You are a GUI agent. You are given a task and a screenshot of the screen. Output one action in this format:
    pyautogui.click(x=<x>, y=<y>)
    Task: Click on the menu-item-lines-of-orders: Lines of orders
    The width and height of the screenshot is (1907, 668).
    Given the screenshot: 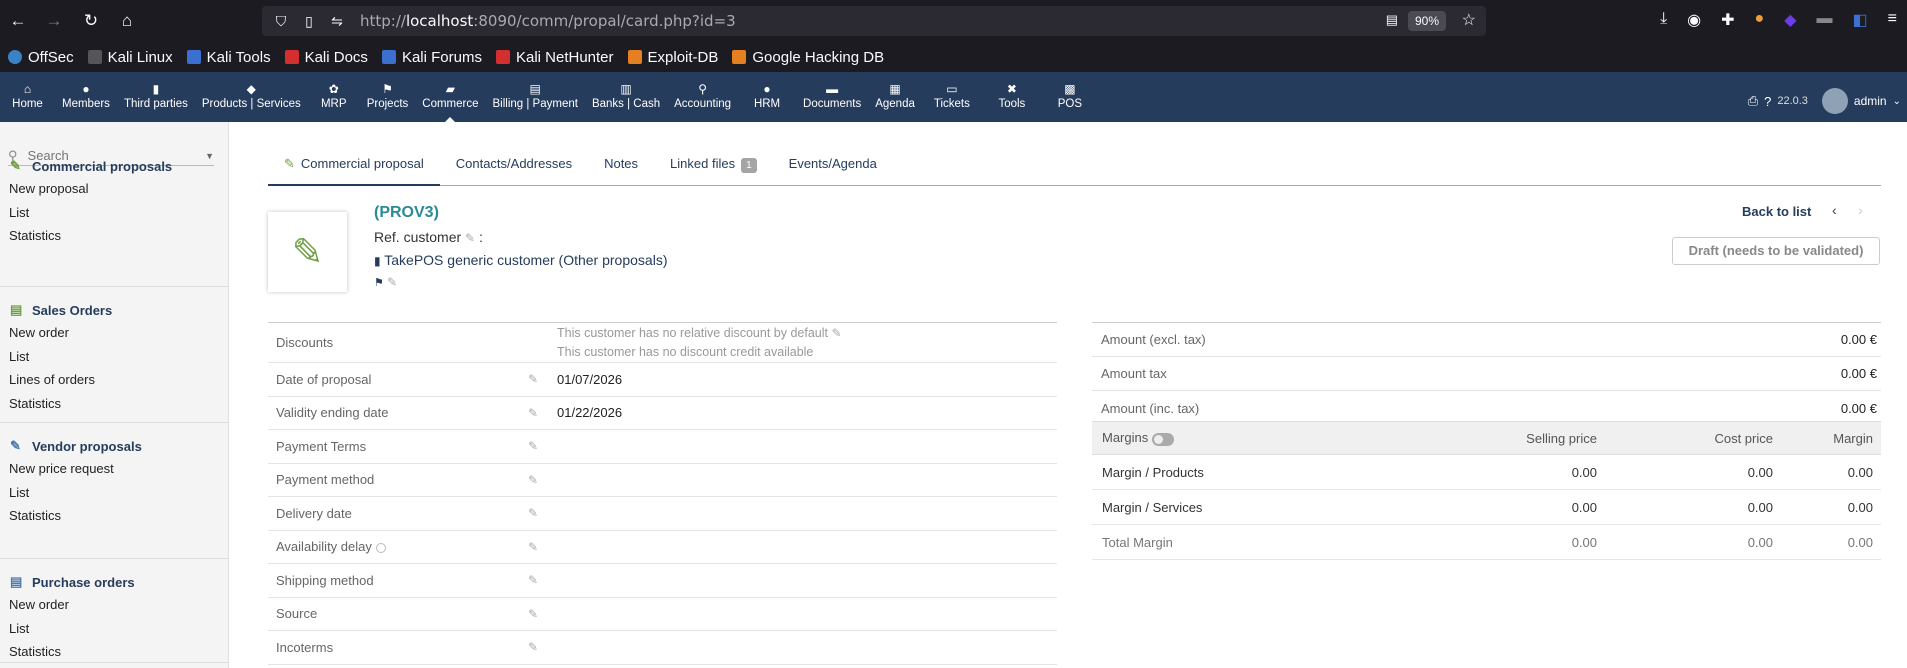 What is the action you would take?
    pyautogui.click(x=114, y=380)
    